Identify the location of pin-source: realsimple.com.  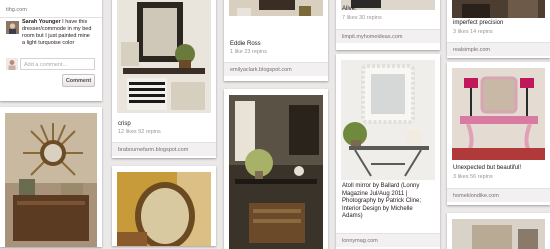
(498, 49).